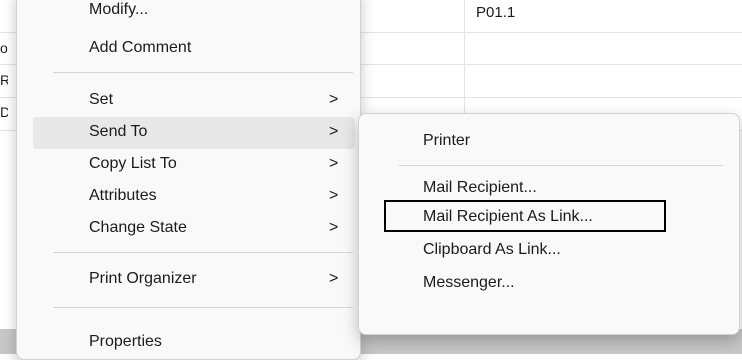 The width and height of the screenshot is (742, 360). Describe the element at coordinates (118, 131) in the screenshot. I see `menu-item-label: Send To` at that location.